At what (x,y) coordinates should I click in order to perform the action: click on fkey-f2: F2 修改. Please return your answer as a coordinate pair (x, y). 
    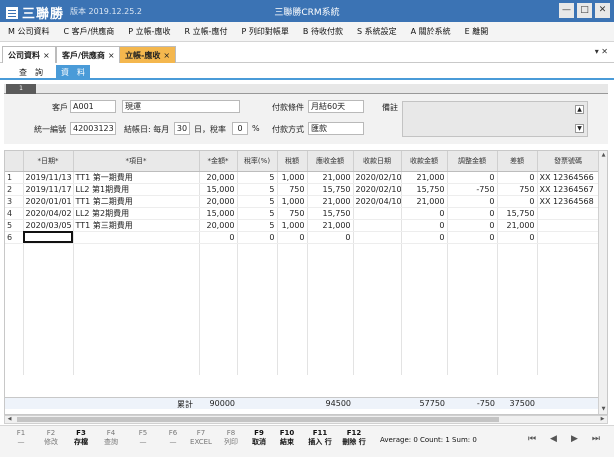
    Looking at the image, I should click on (51, 438).